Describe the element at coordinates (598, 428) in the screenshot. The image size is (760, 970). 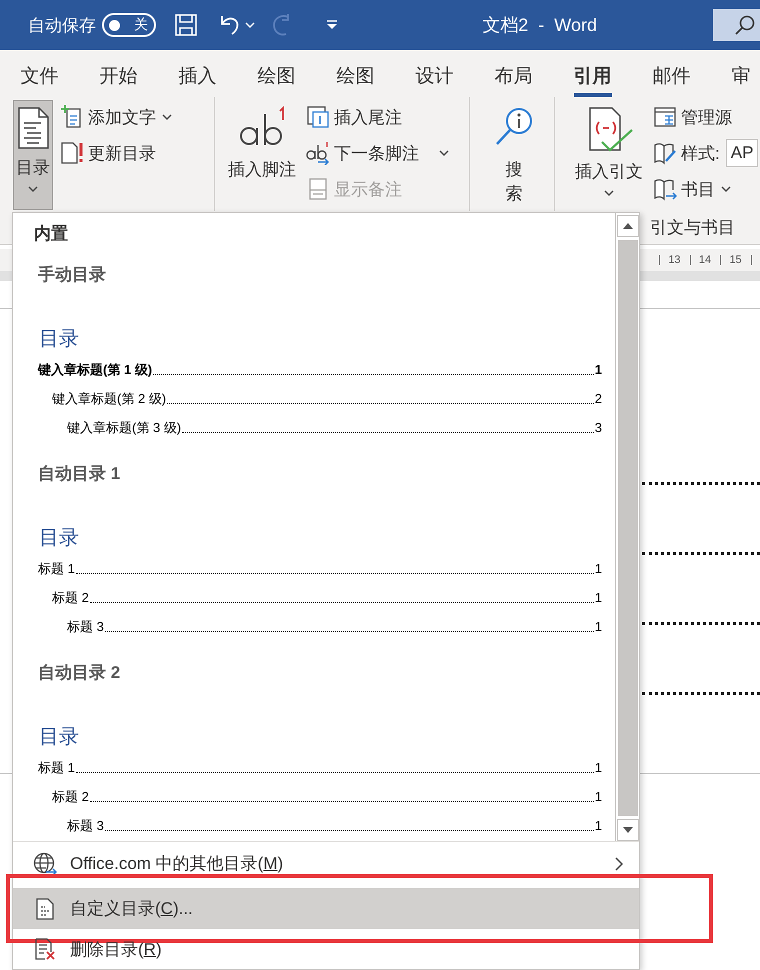
I see `page-number: 3` at that location.